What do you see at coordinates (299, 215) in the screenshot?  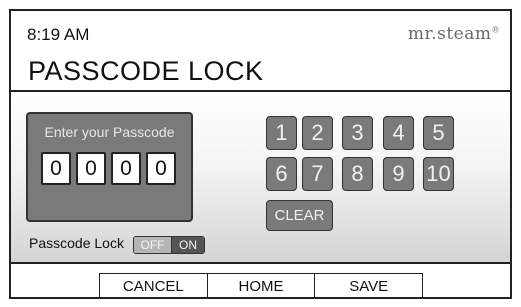 I see `clear-button: CLEAR` at bounding box center [299, 215].